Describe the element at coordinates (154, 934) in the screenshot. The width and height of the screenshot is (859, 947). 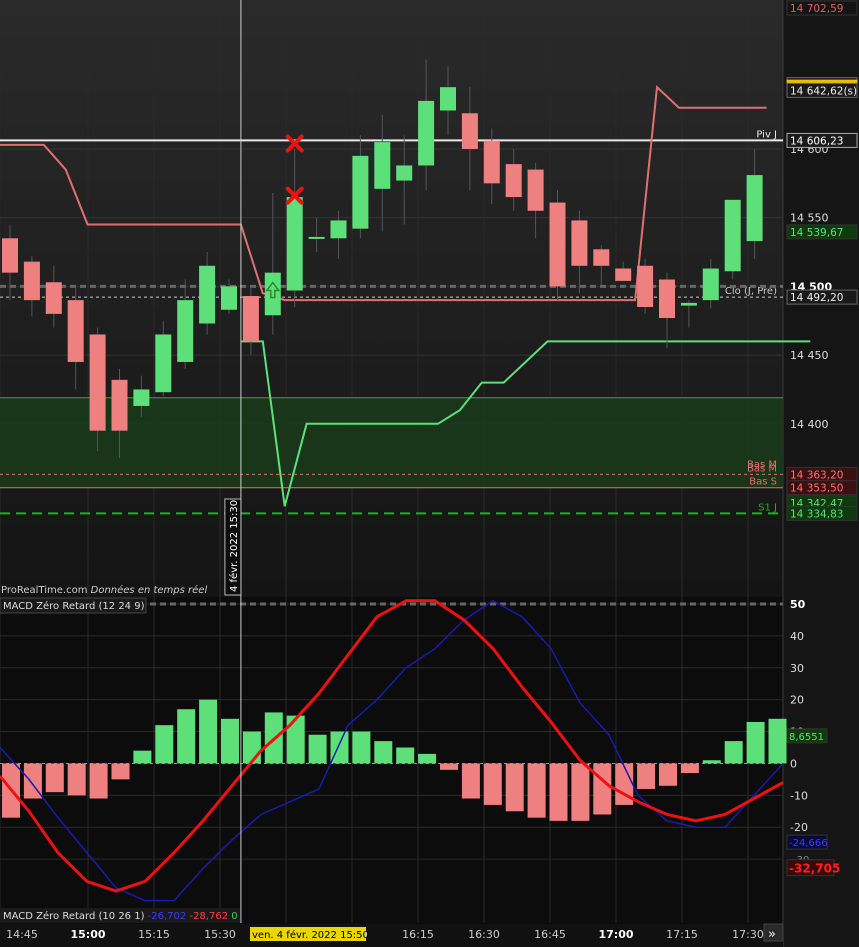
I see `time-tick-label: 15:15` at that location.